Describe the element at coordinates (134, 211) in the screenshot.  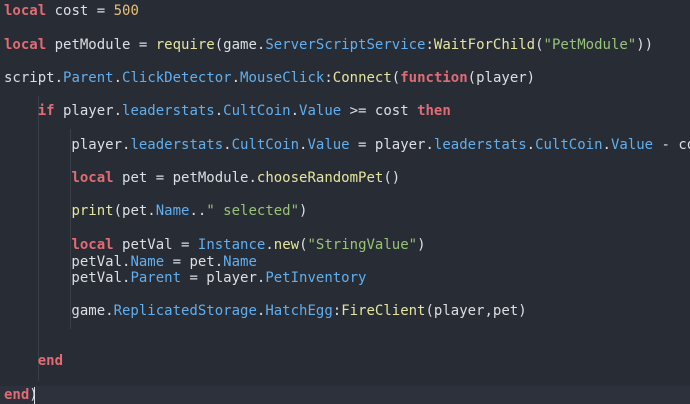
I see `code-token: (pet.` at that location.